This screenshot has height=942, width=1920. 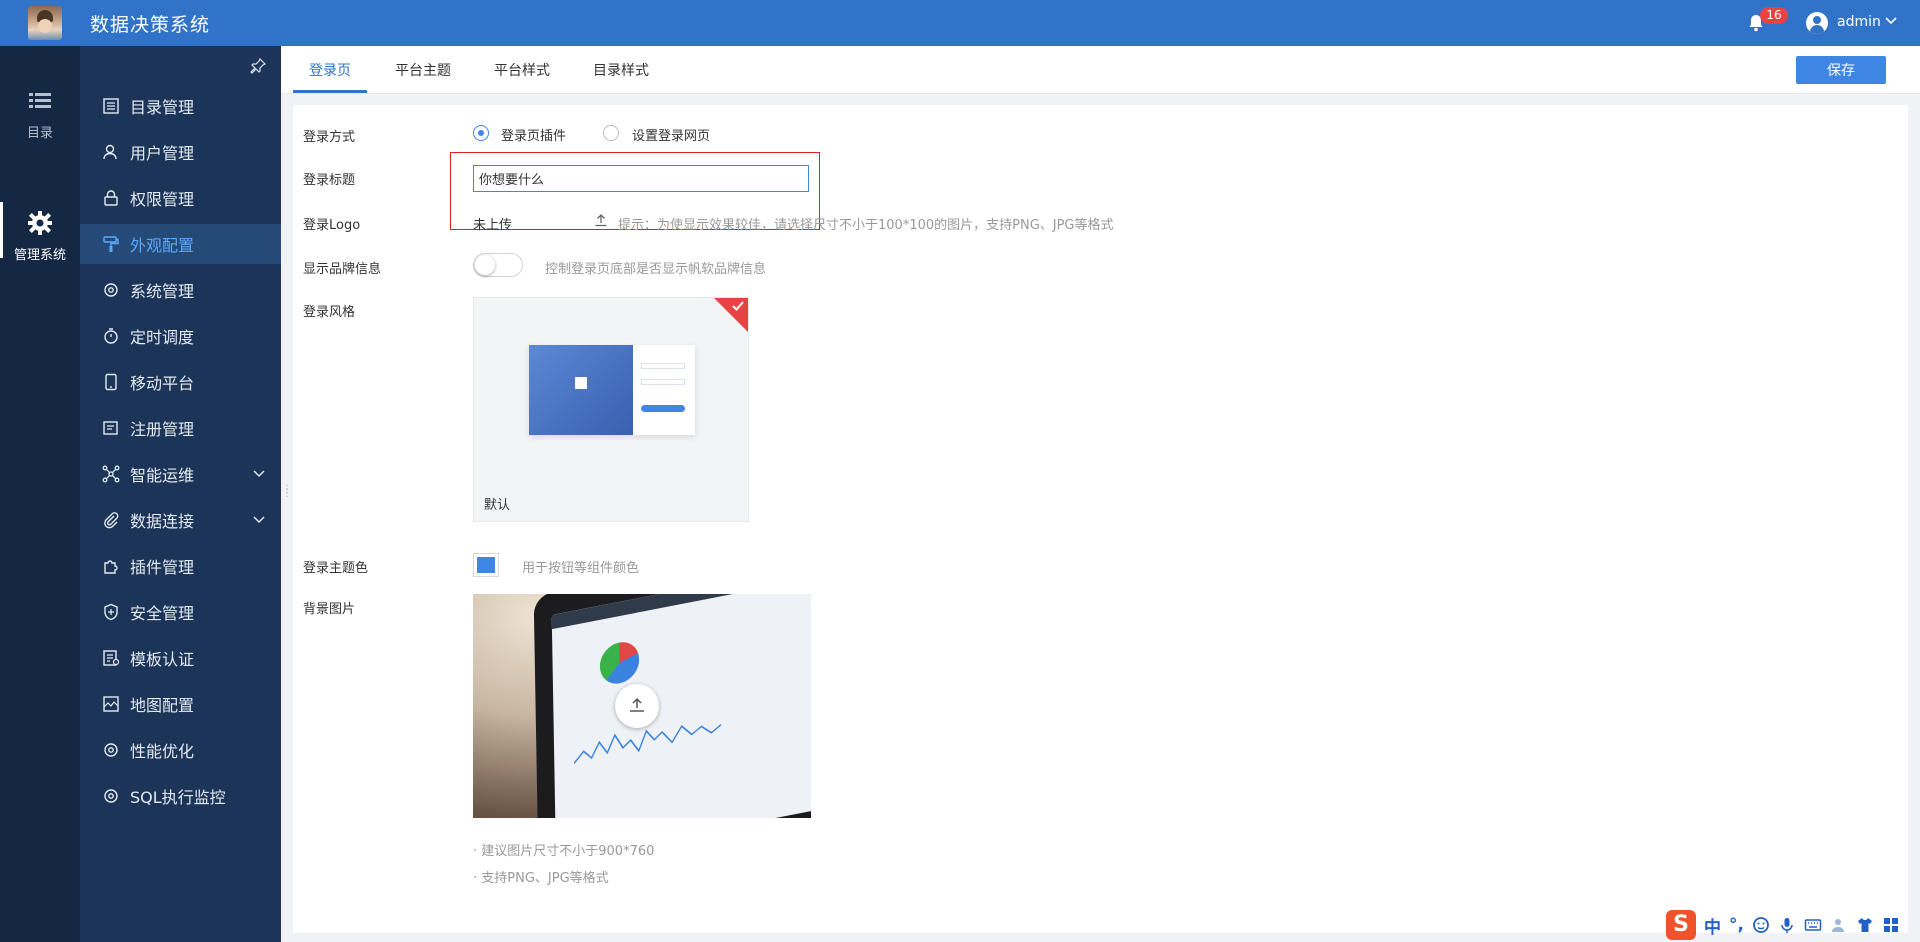 I want to click on menu-item-appearance: 外观配置, so click(x=180, y=244).